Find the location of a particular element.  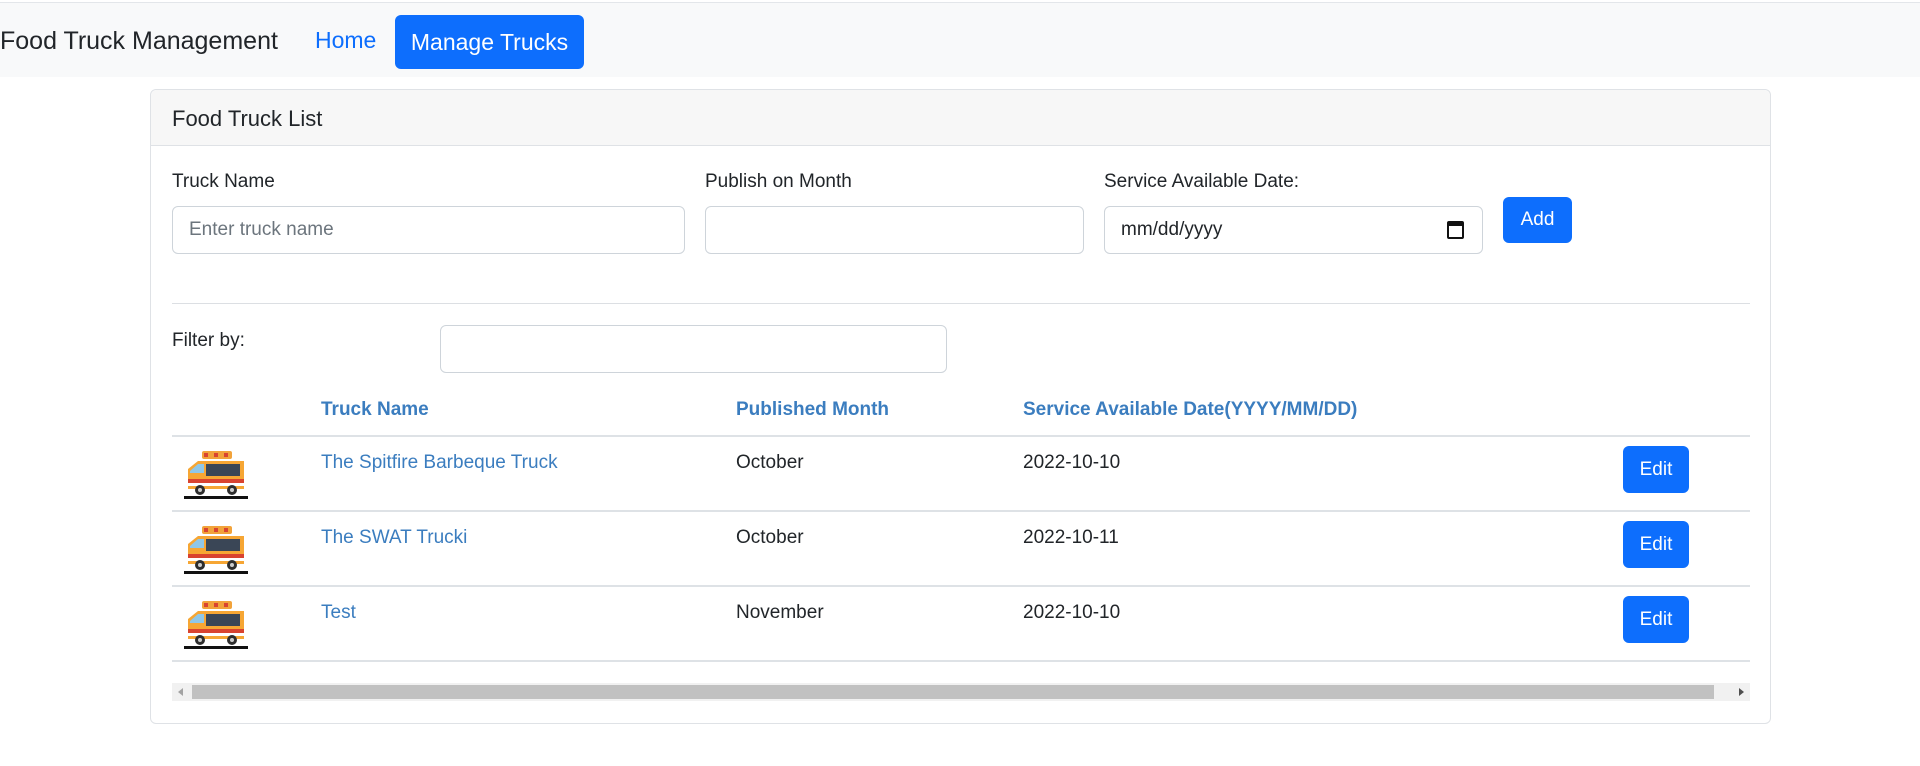

header-truck-name: Truck Name is located at coordinates (375, 410).